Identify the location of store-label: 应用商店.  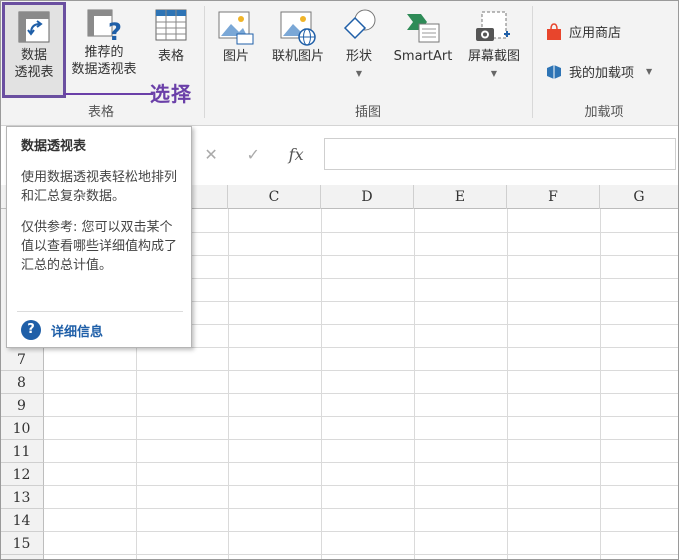
(595, 33).